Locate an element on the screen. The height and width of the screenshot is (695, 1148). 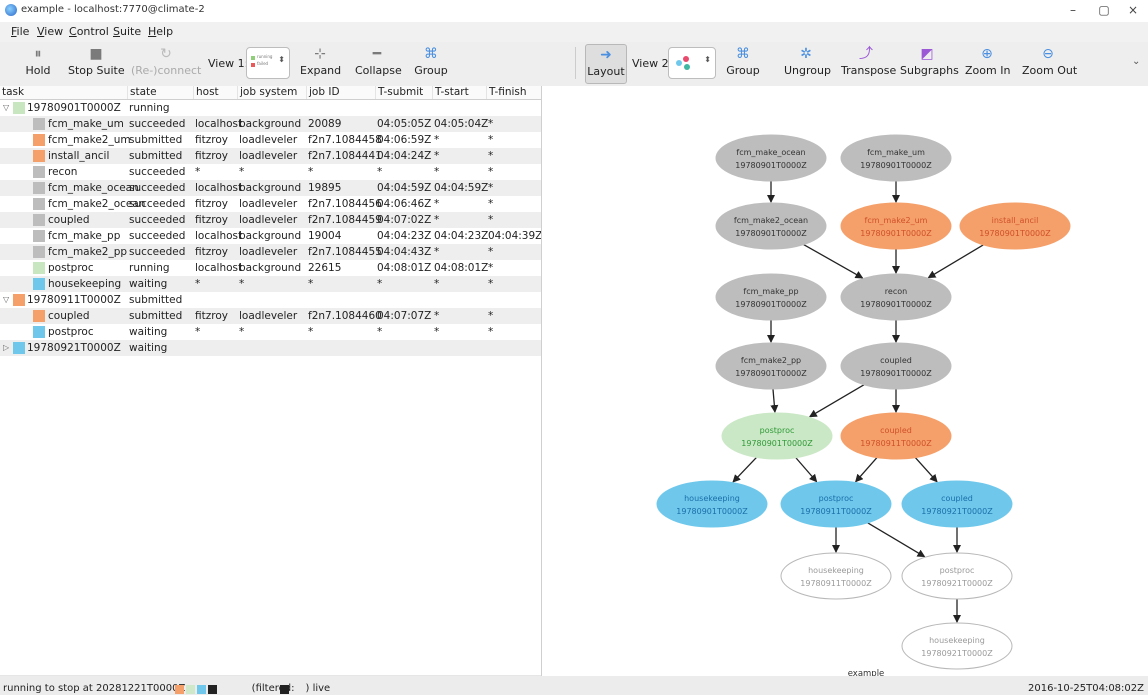
expand-button: ⊹ Expand is located at coordinates (320, 63).